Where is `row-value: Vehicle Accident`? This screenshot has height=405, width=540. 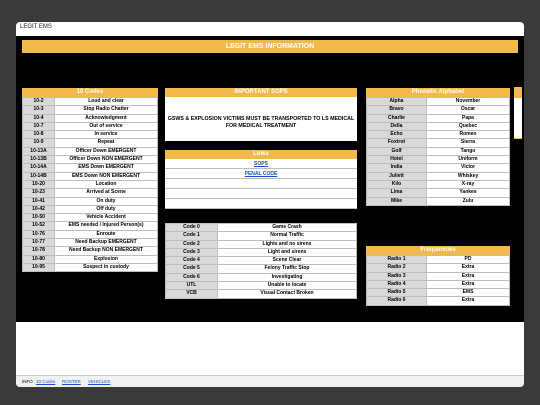 row-value: Vehicle Accident is located at coordinates (106, 218).